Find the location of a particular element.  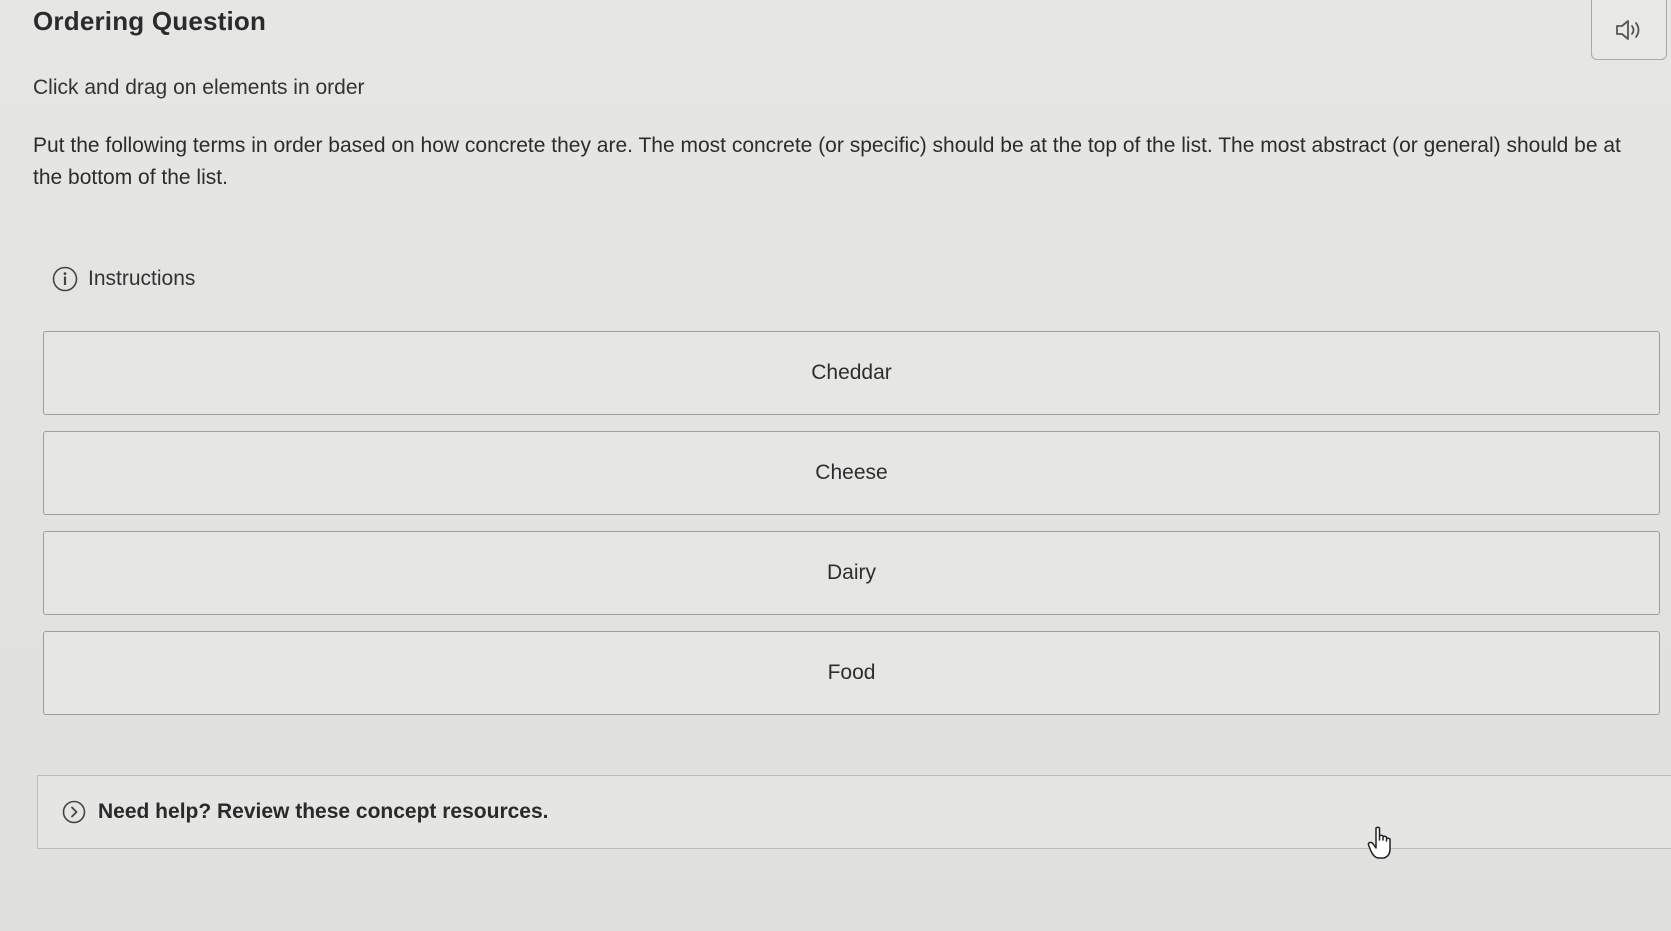

ordering-item-label: Cheese is located at coordinates (851, 472).